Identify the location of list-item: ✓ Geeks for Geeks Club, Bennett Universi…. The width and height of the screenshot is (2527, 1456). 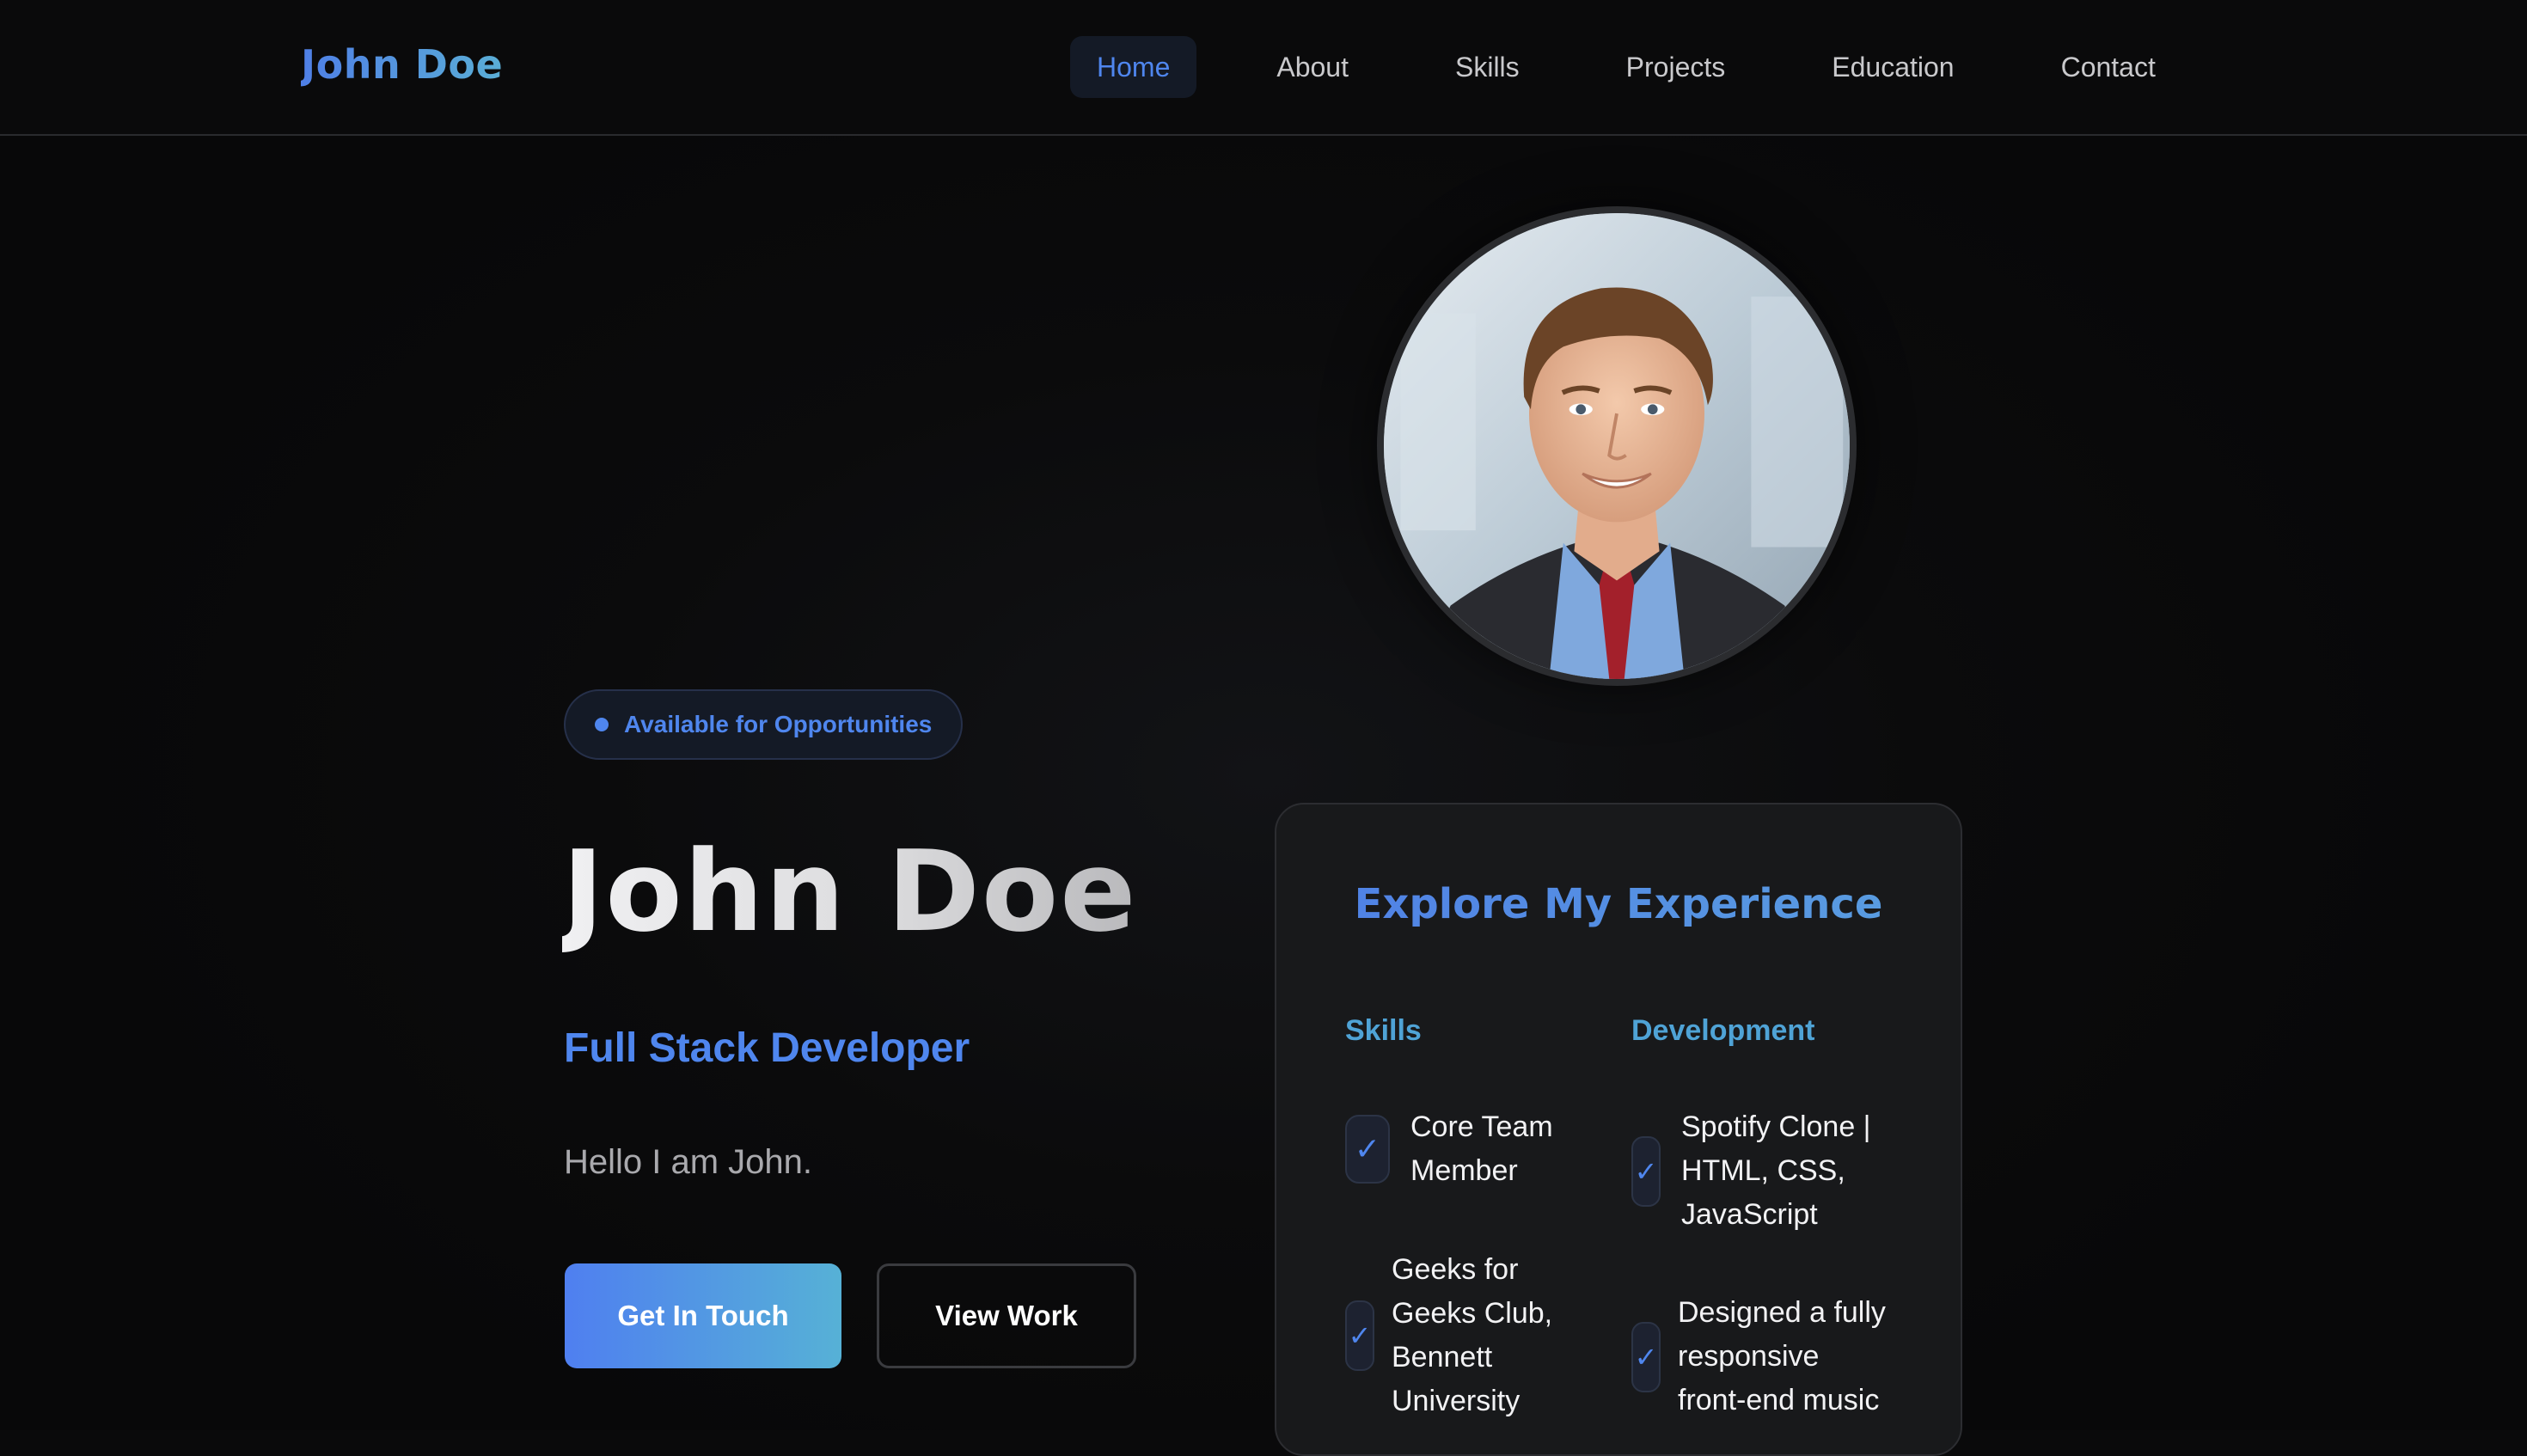
(1448, 1336).